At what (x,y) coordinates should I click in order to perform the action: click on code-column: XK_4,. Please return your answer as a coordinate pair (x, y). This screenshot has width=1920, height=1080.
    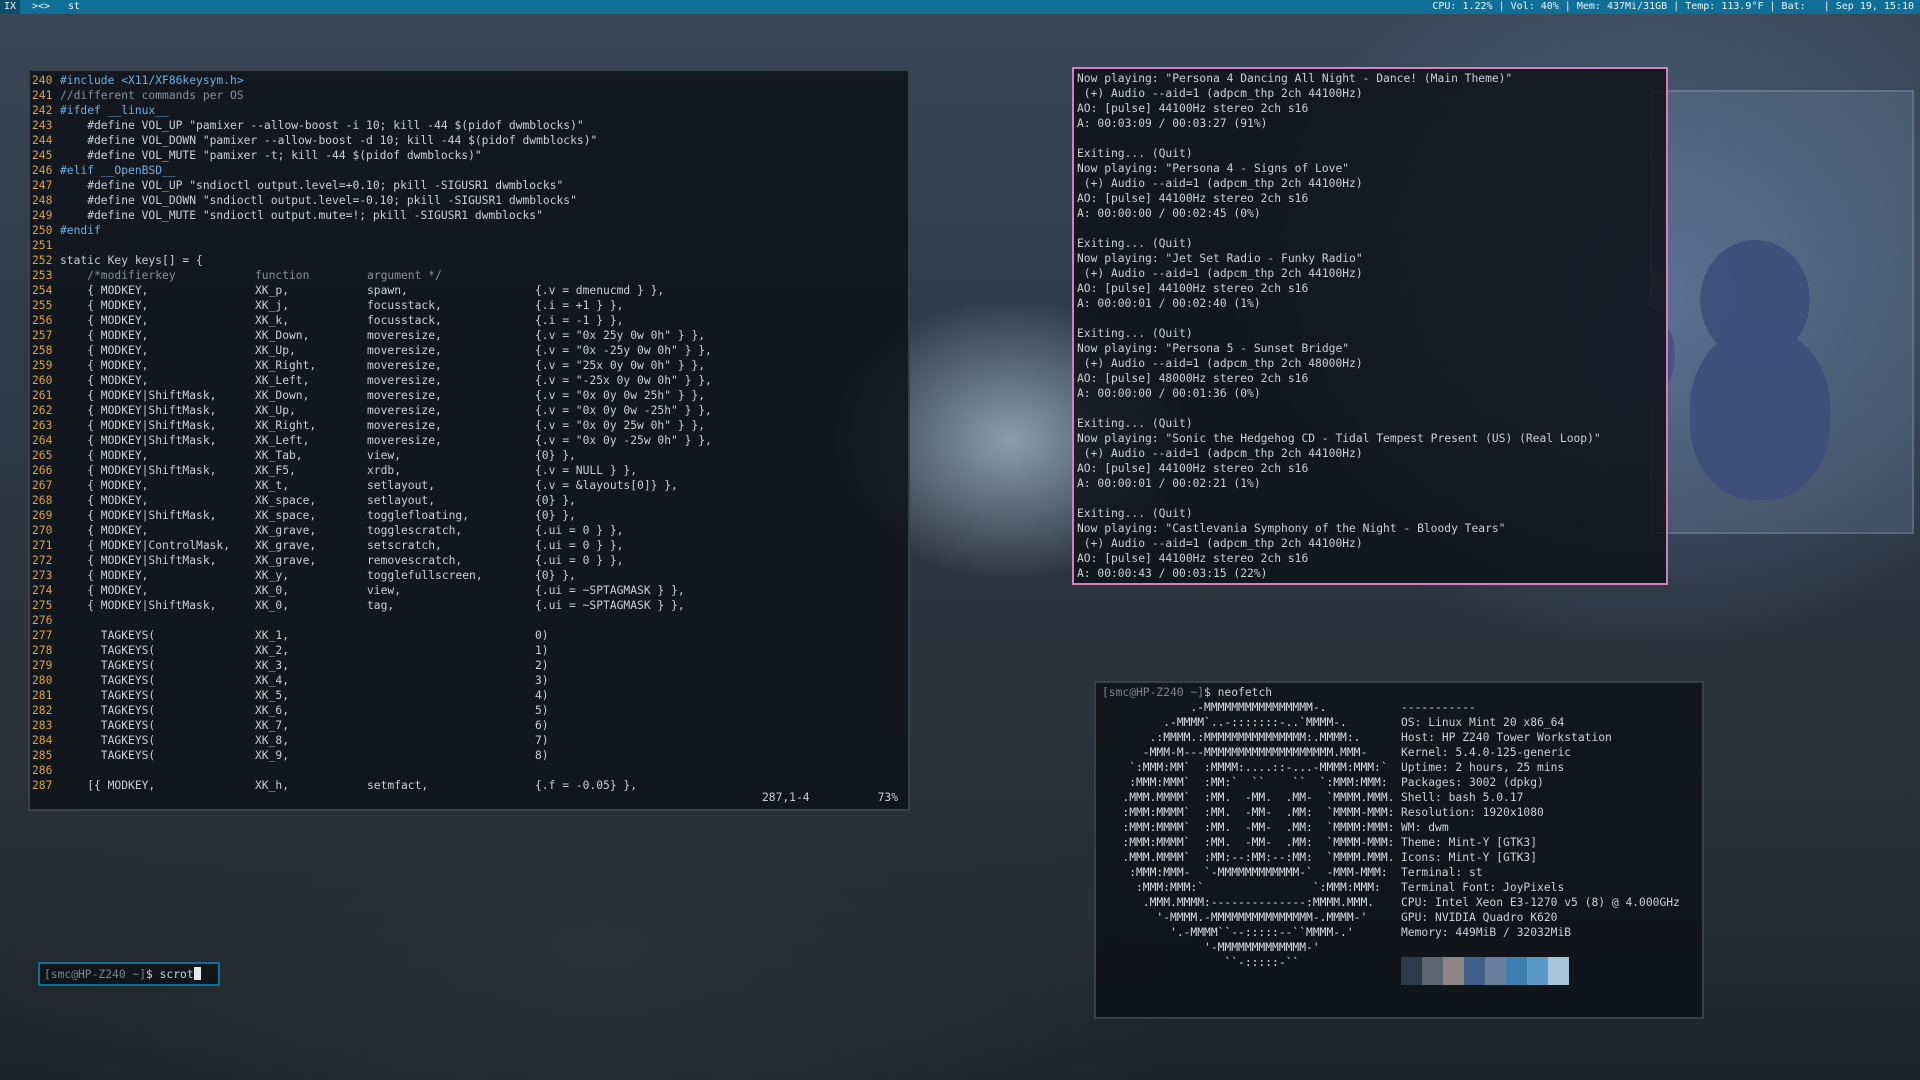
    Looking at the image, I should click on (272, 680).